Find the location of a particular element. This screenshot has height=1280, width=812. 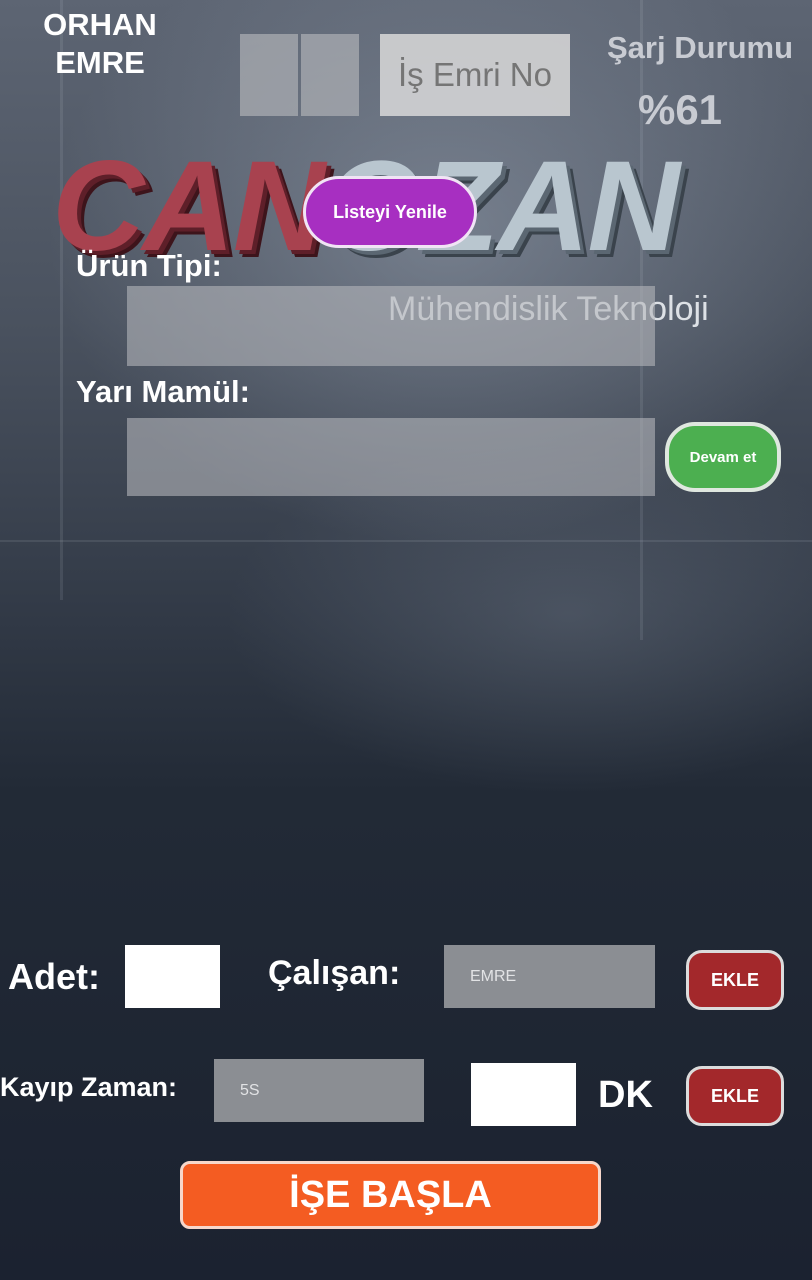

lost-time-field: 5S is located at coordinates (319, 1090).